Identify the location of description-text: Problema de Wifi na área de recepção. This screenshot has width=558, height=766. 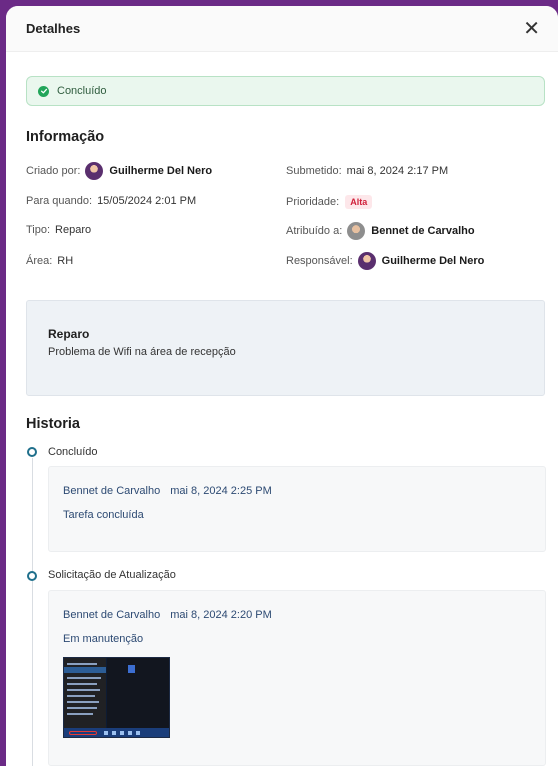
(142, 352).